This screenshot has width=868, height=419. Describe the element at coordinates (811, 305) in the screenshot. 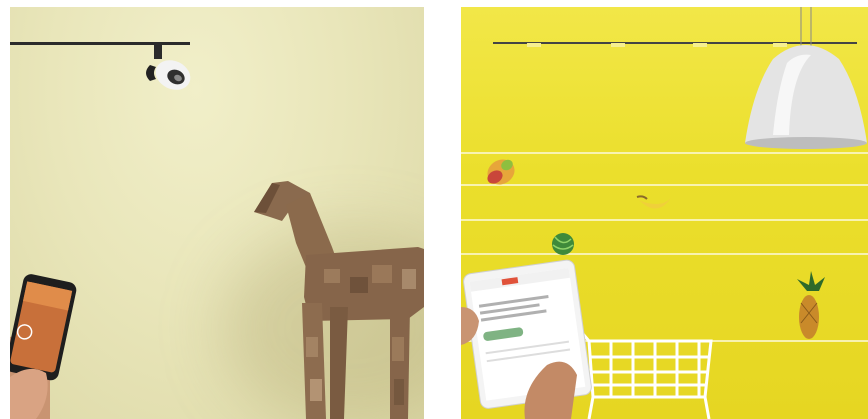

I see `pineapple-icon` at that location.